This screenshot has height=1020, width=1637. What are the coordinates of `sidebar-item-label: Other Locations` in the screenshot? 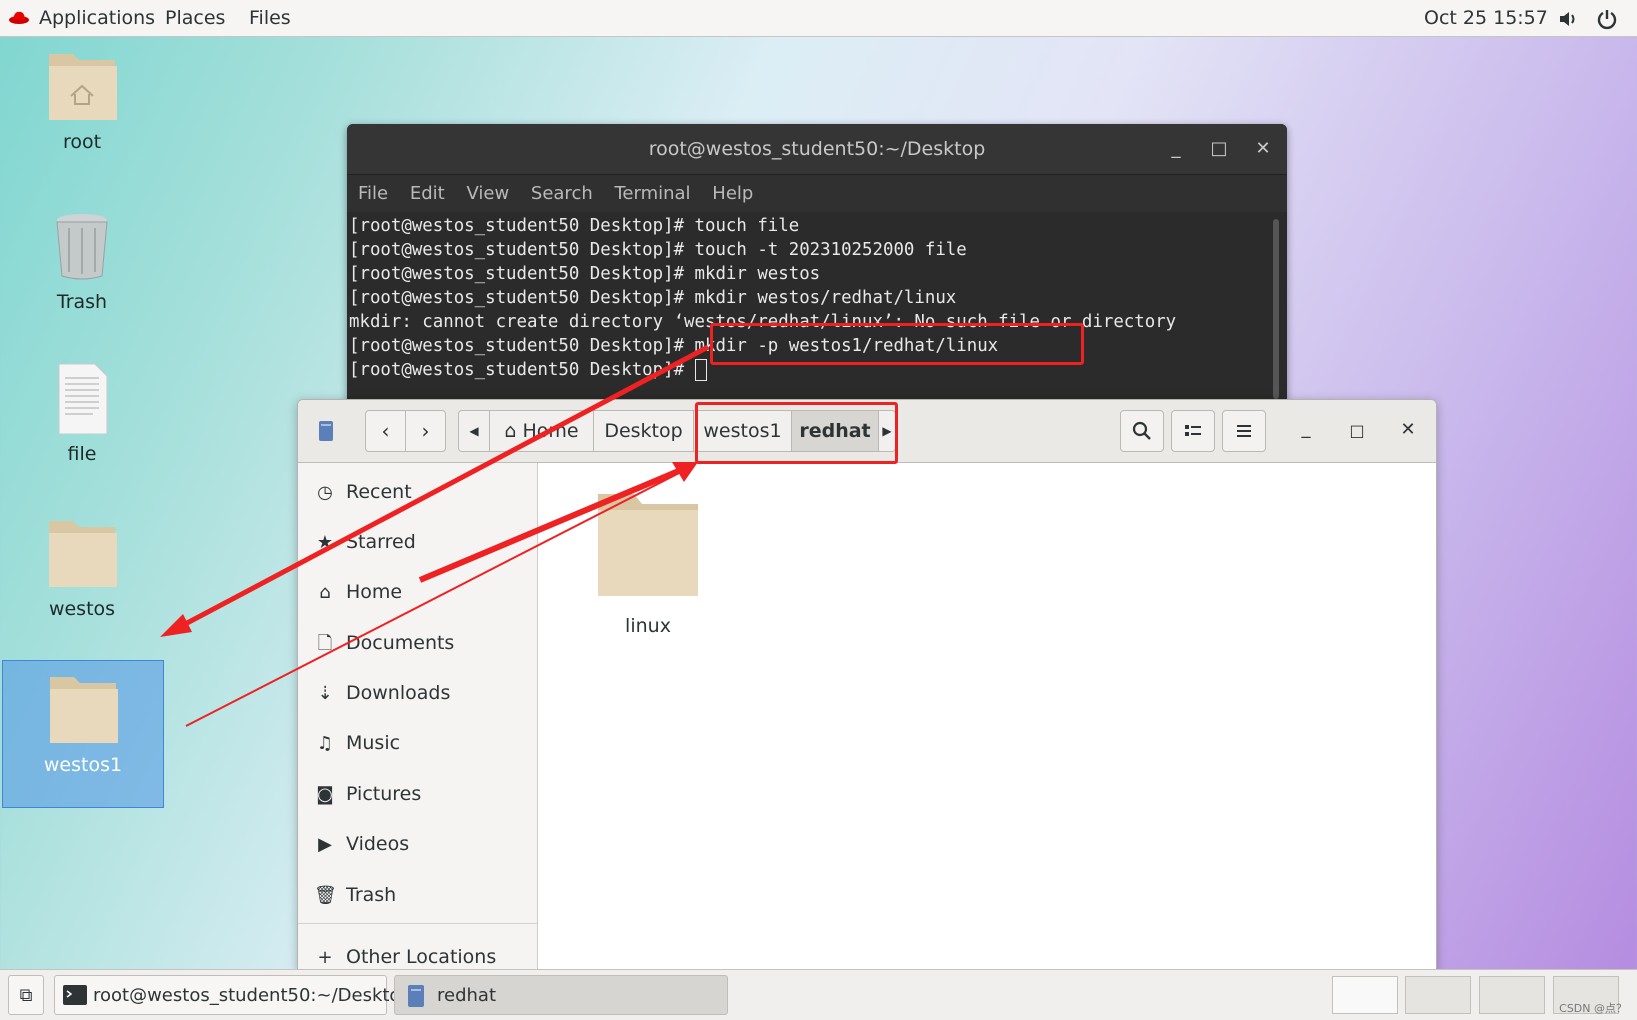 It's located at (421, 957).